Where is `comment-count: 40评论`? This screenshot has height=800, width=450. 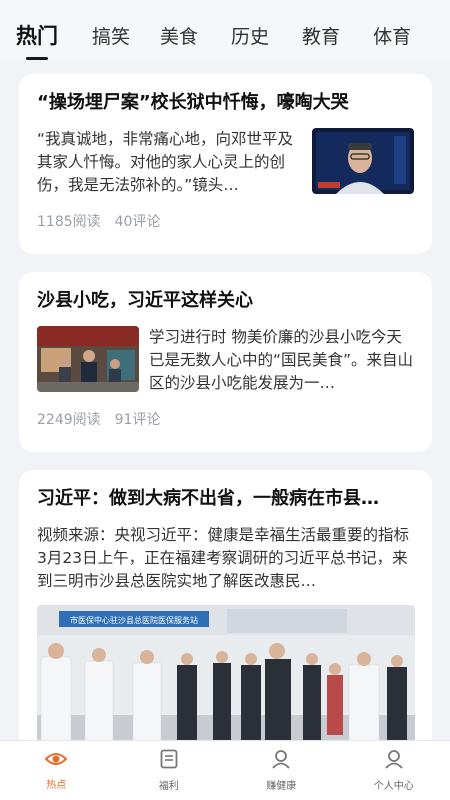
comment-count: 40评论 is located at coordinates (137, 222).